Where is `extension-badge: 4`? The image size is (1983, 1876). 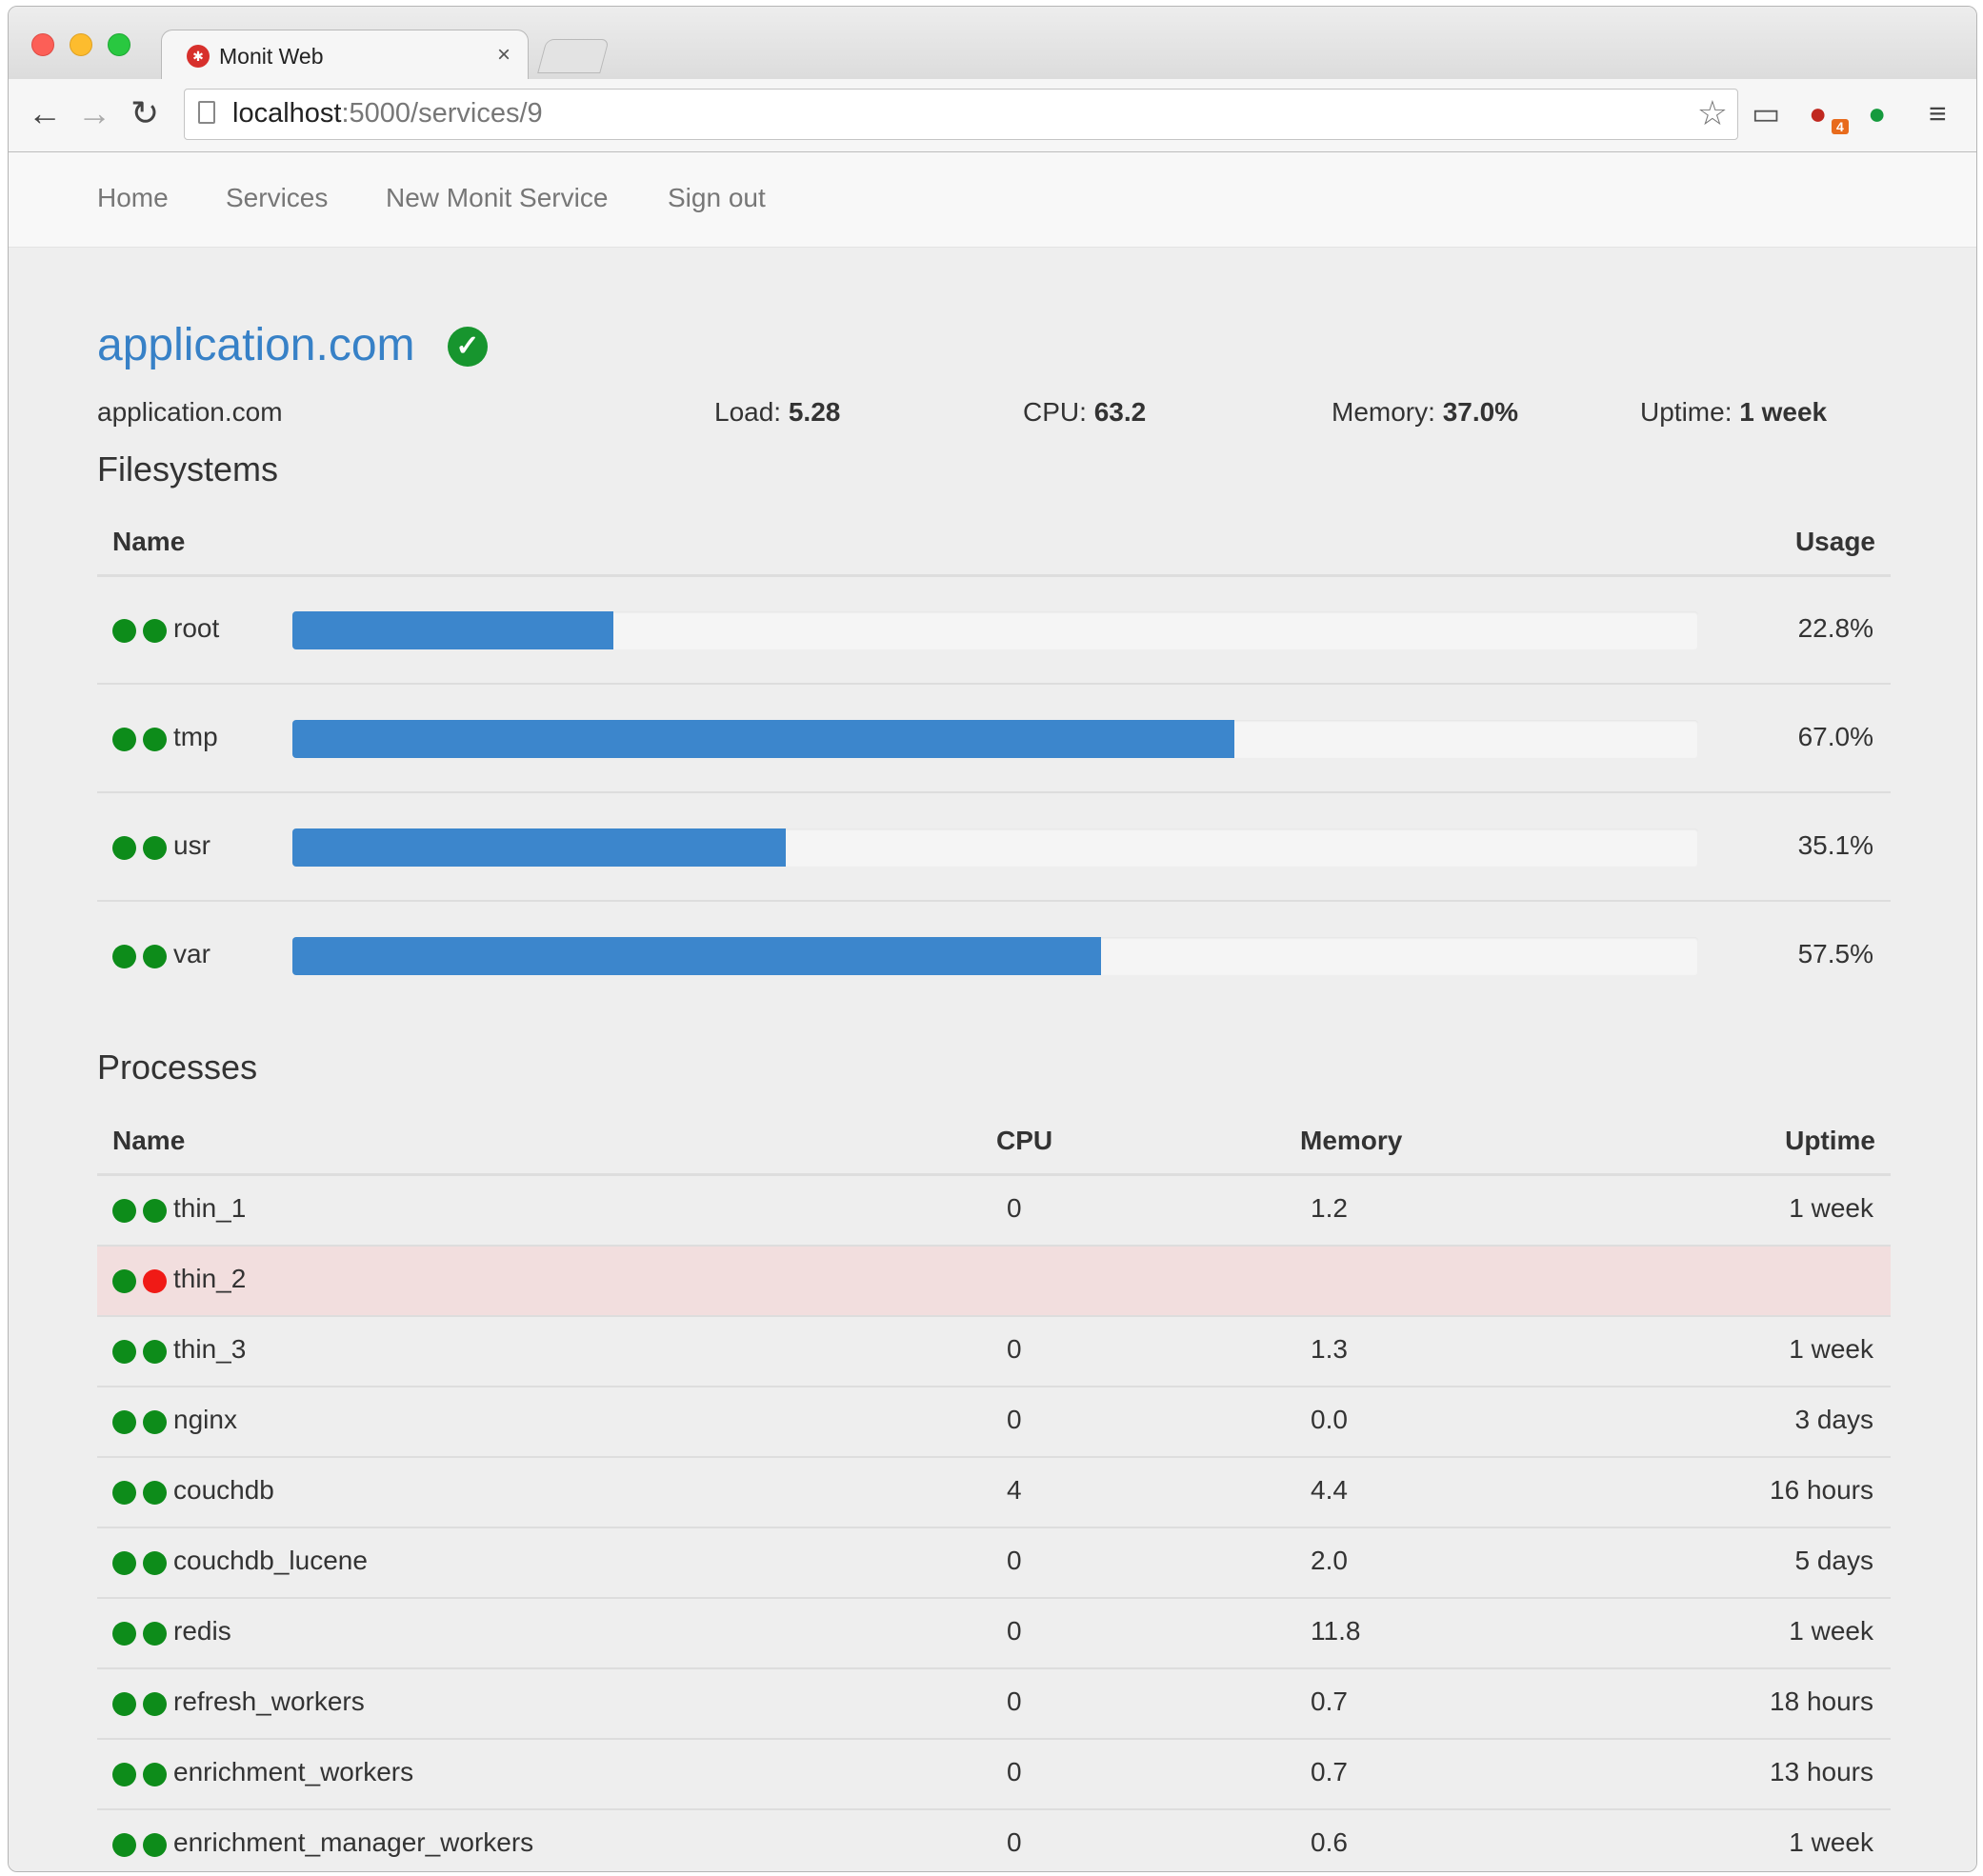
extension-badge: 4 is located at coordinates (1841, 127).